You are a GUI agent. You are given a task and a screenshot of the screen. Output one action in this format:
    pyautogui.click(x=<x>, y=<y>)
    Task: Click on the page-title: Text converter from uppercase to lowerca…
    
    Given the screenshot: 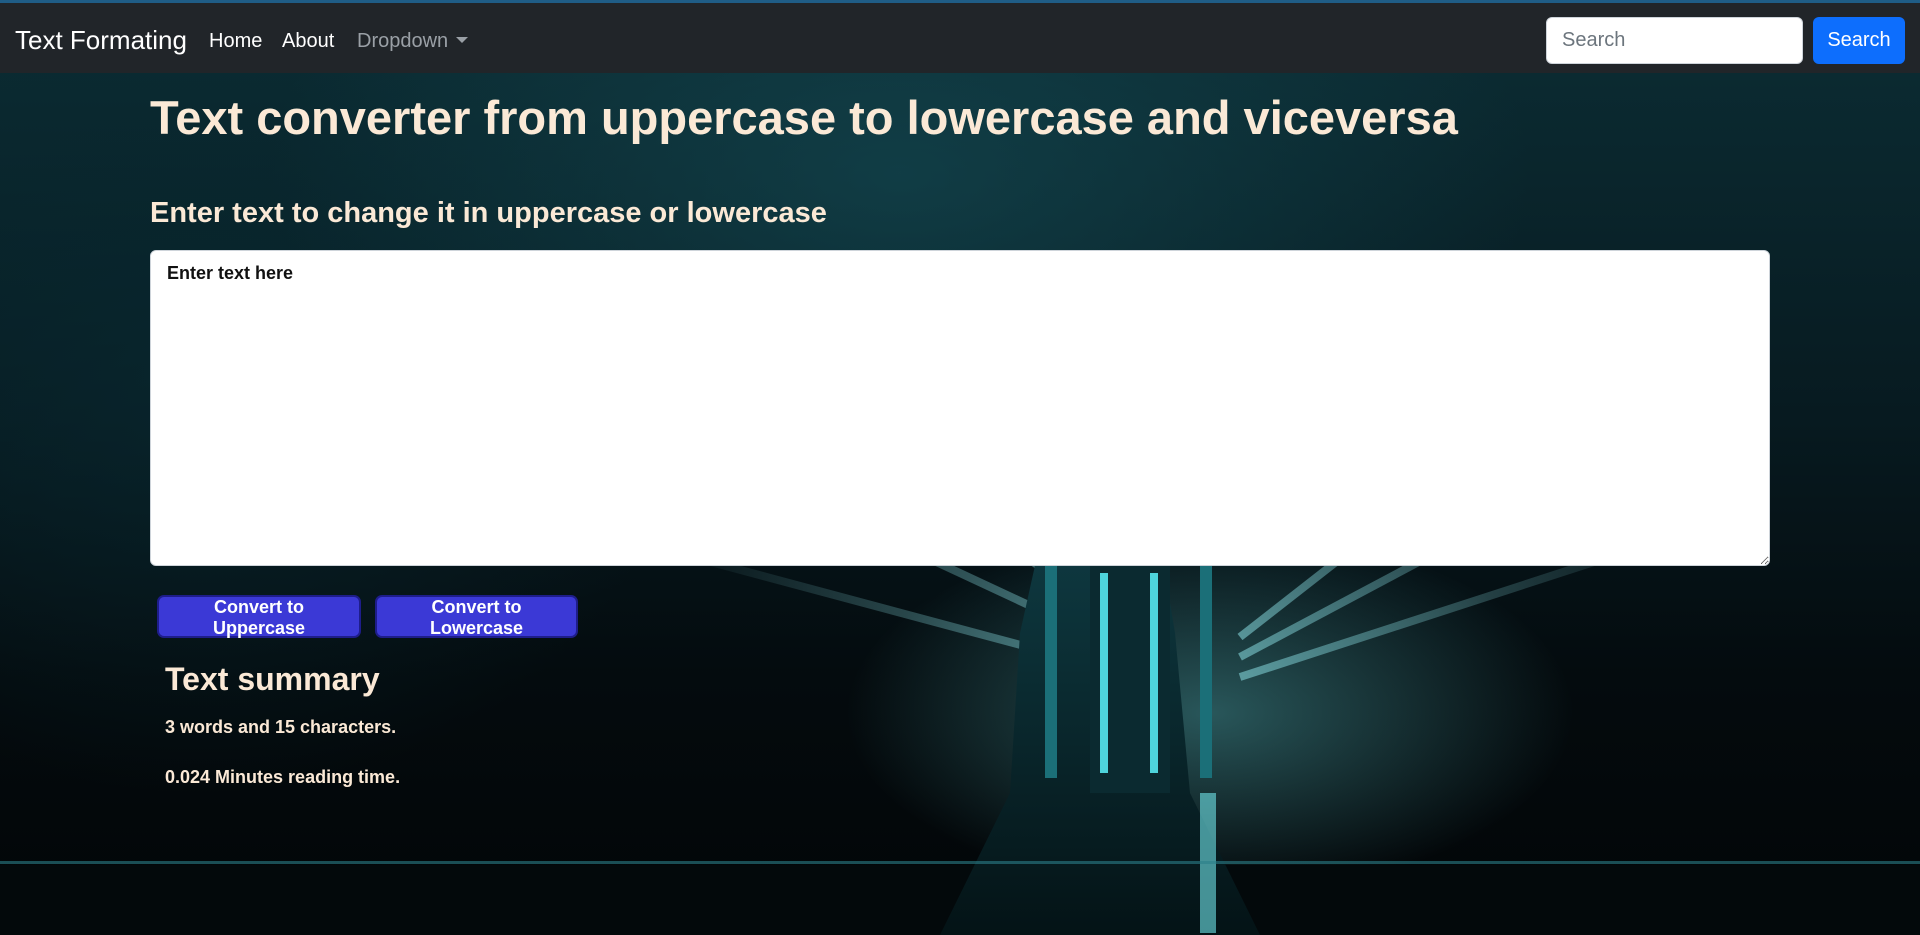 What is the action you would take?
    pyautogui.click(x=804, y=117)
    